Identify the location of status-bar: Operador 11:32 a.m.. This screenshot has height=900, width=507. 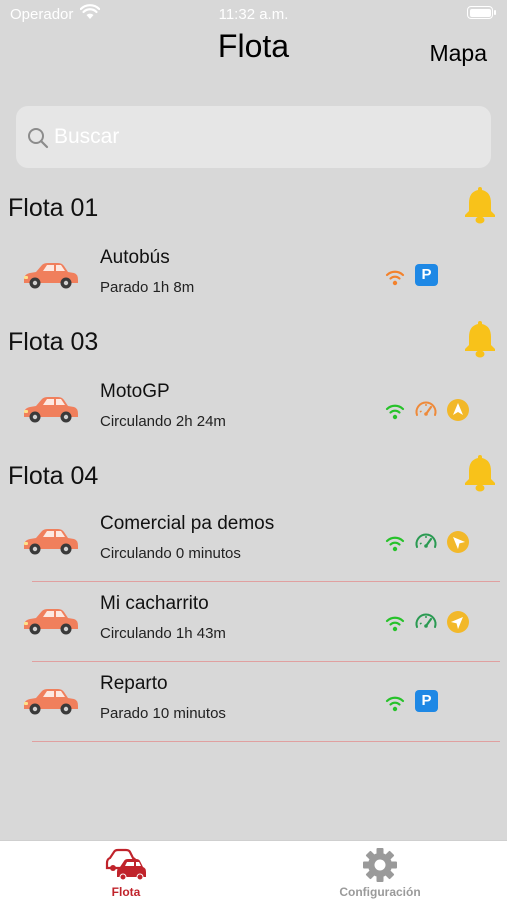
(253, 14).